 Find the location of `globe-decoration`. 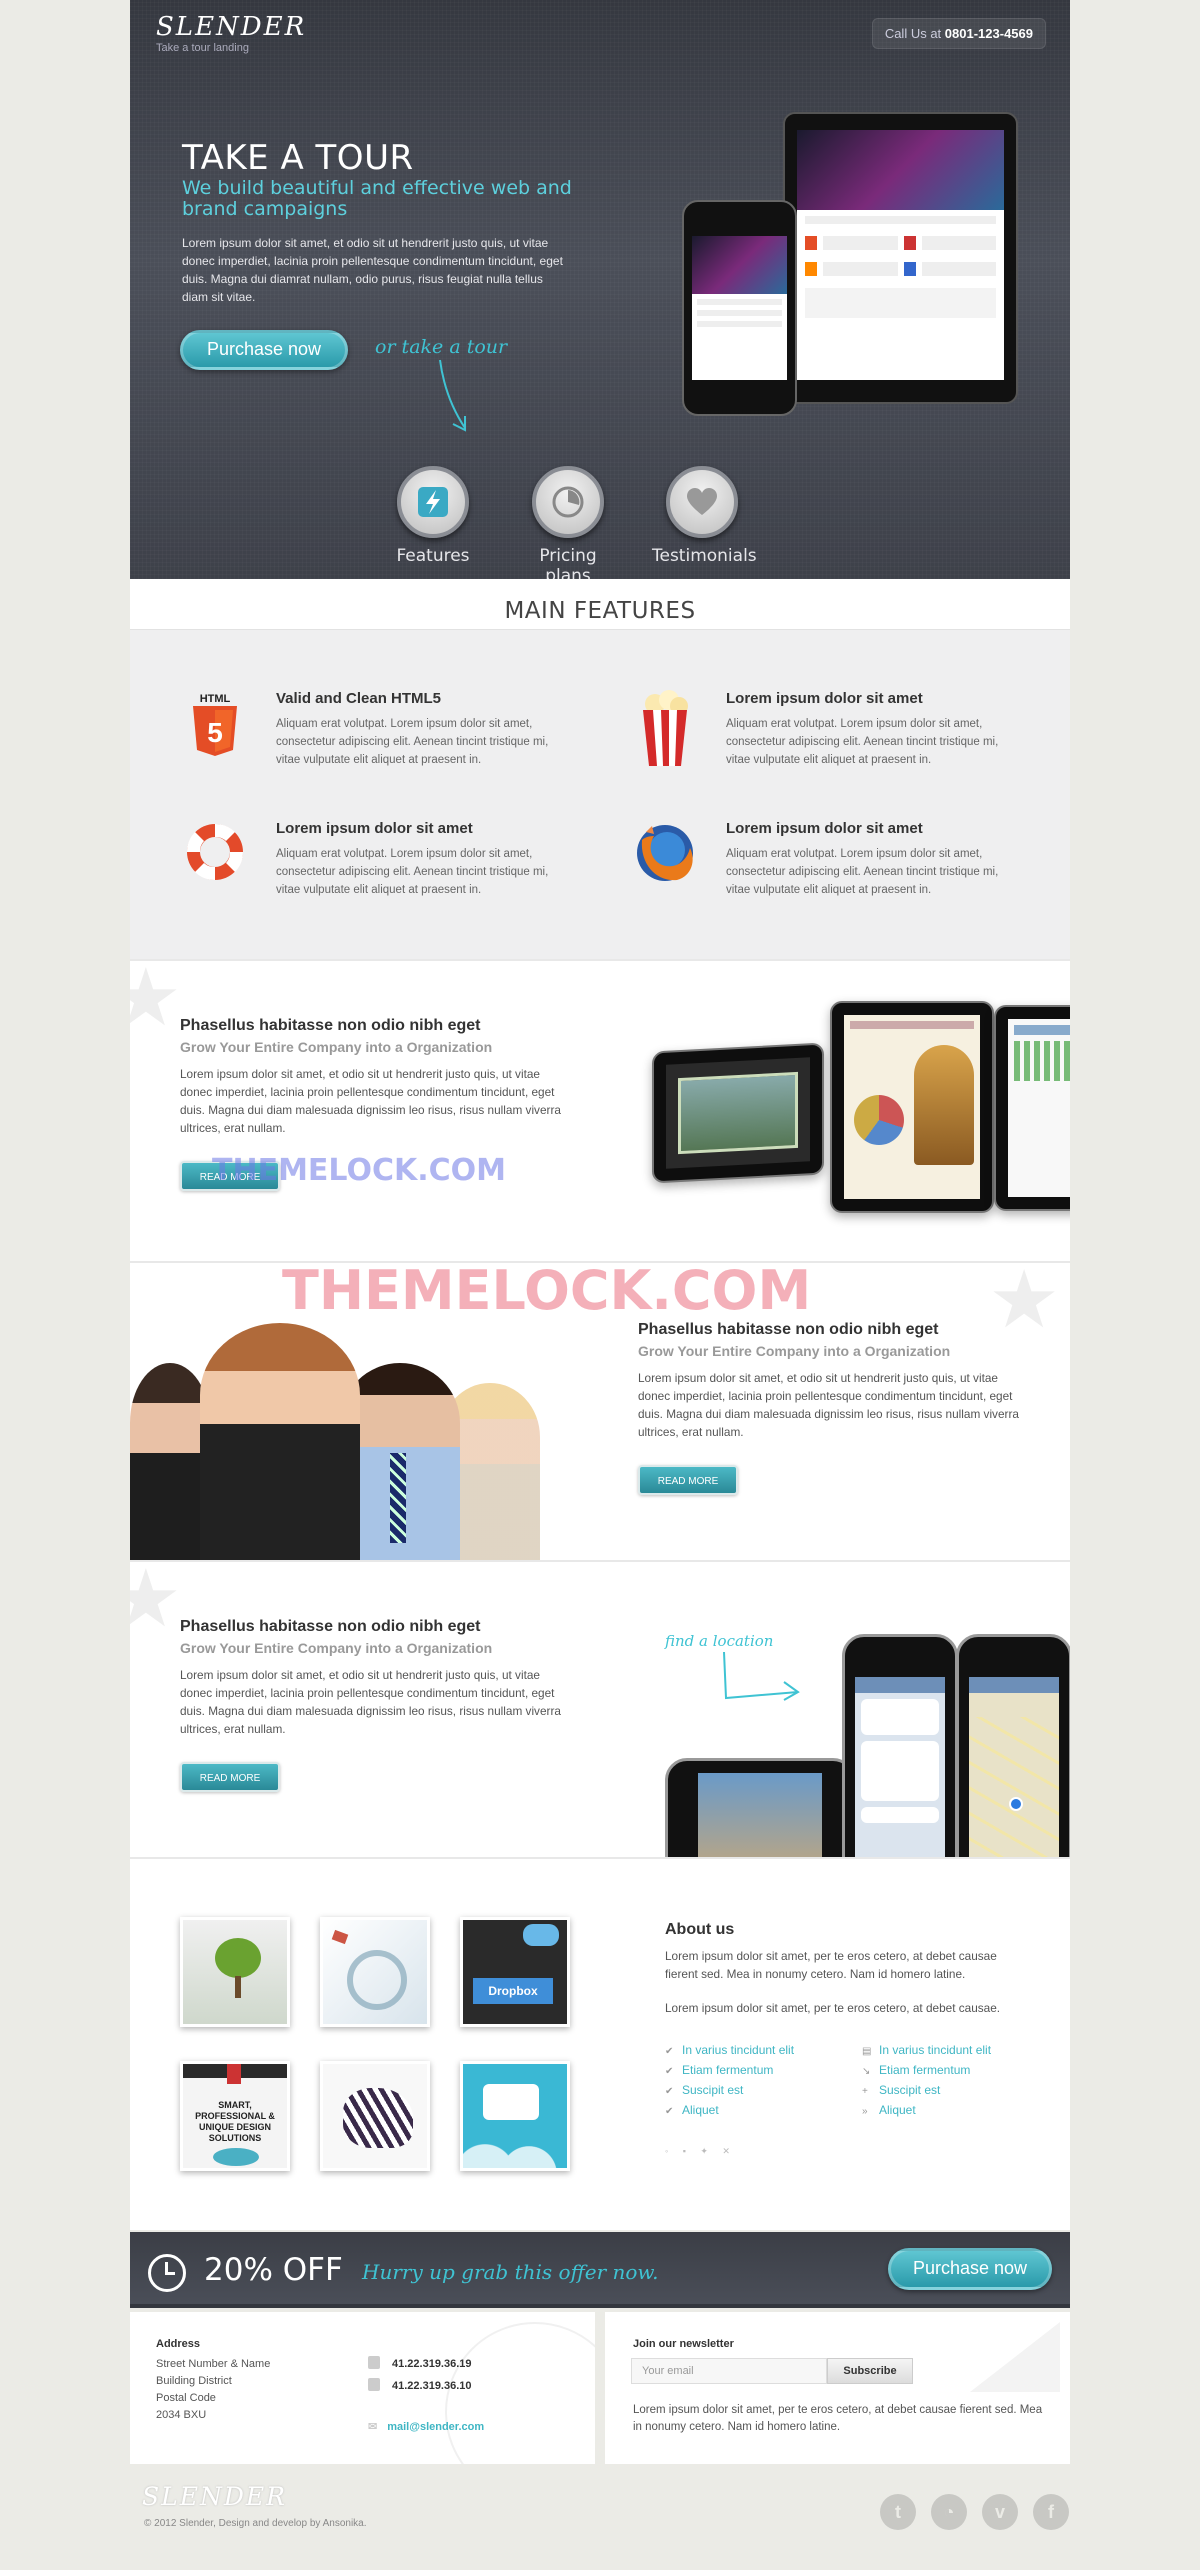

globe-decoration is located at coordinates (520, 2393).